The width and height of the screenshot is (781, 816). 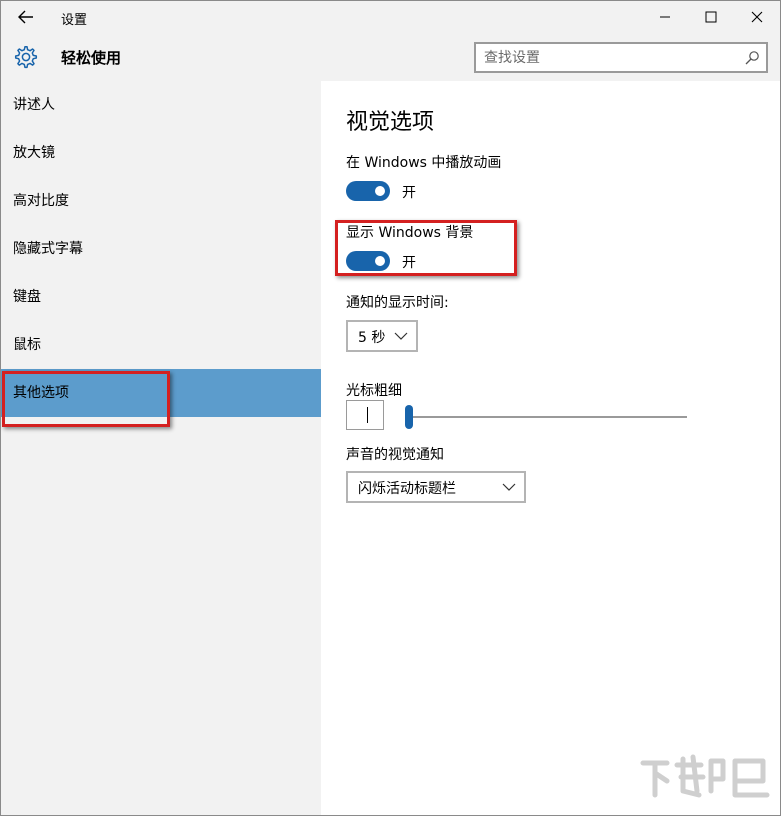 I want to click on sidebar-item-narrator: 讲述人, so click(x=161, y=105).